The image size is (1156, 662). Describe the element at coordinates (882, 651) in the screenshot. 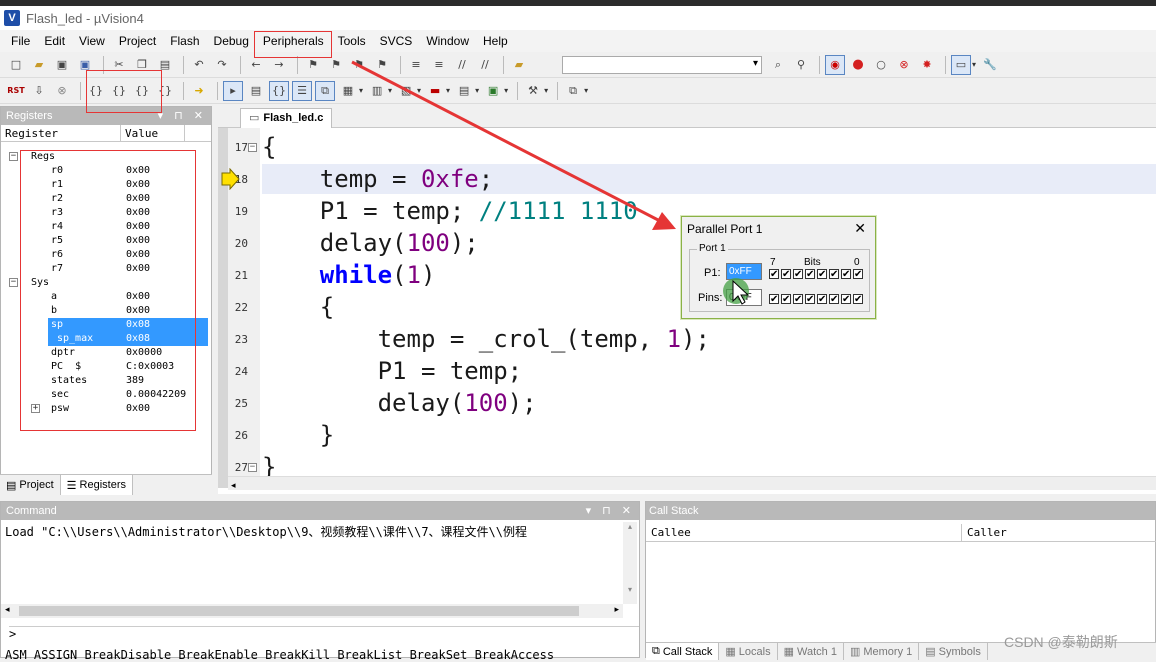

I see `tab-memory-1: ▥ Memory 1` at that location.